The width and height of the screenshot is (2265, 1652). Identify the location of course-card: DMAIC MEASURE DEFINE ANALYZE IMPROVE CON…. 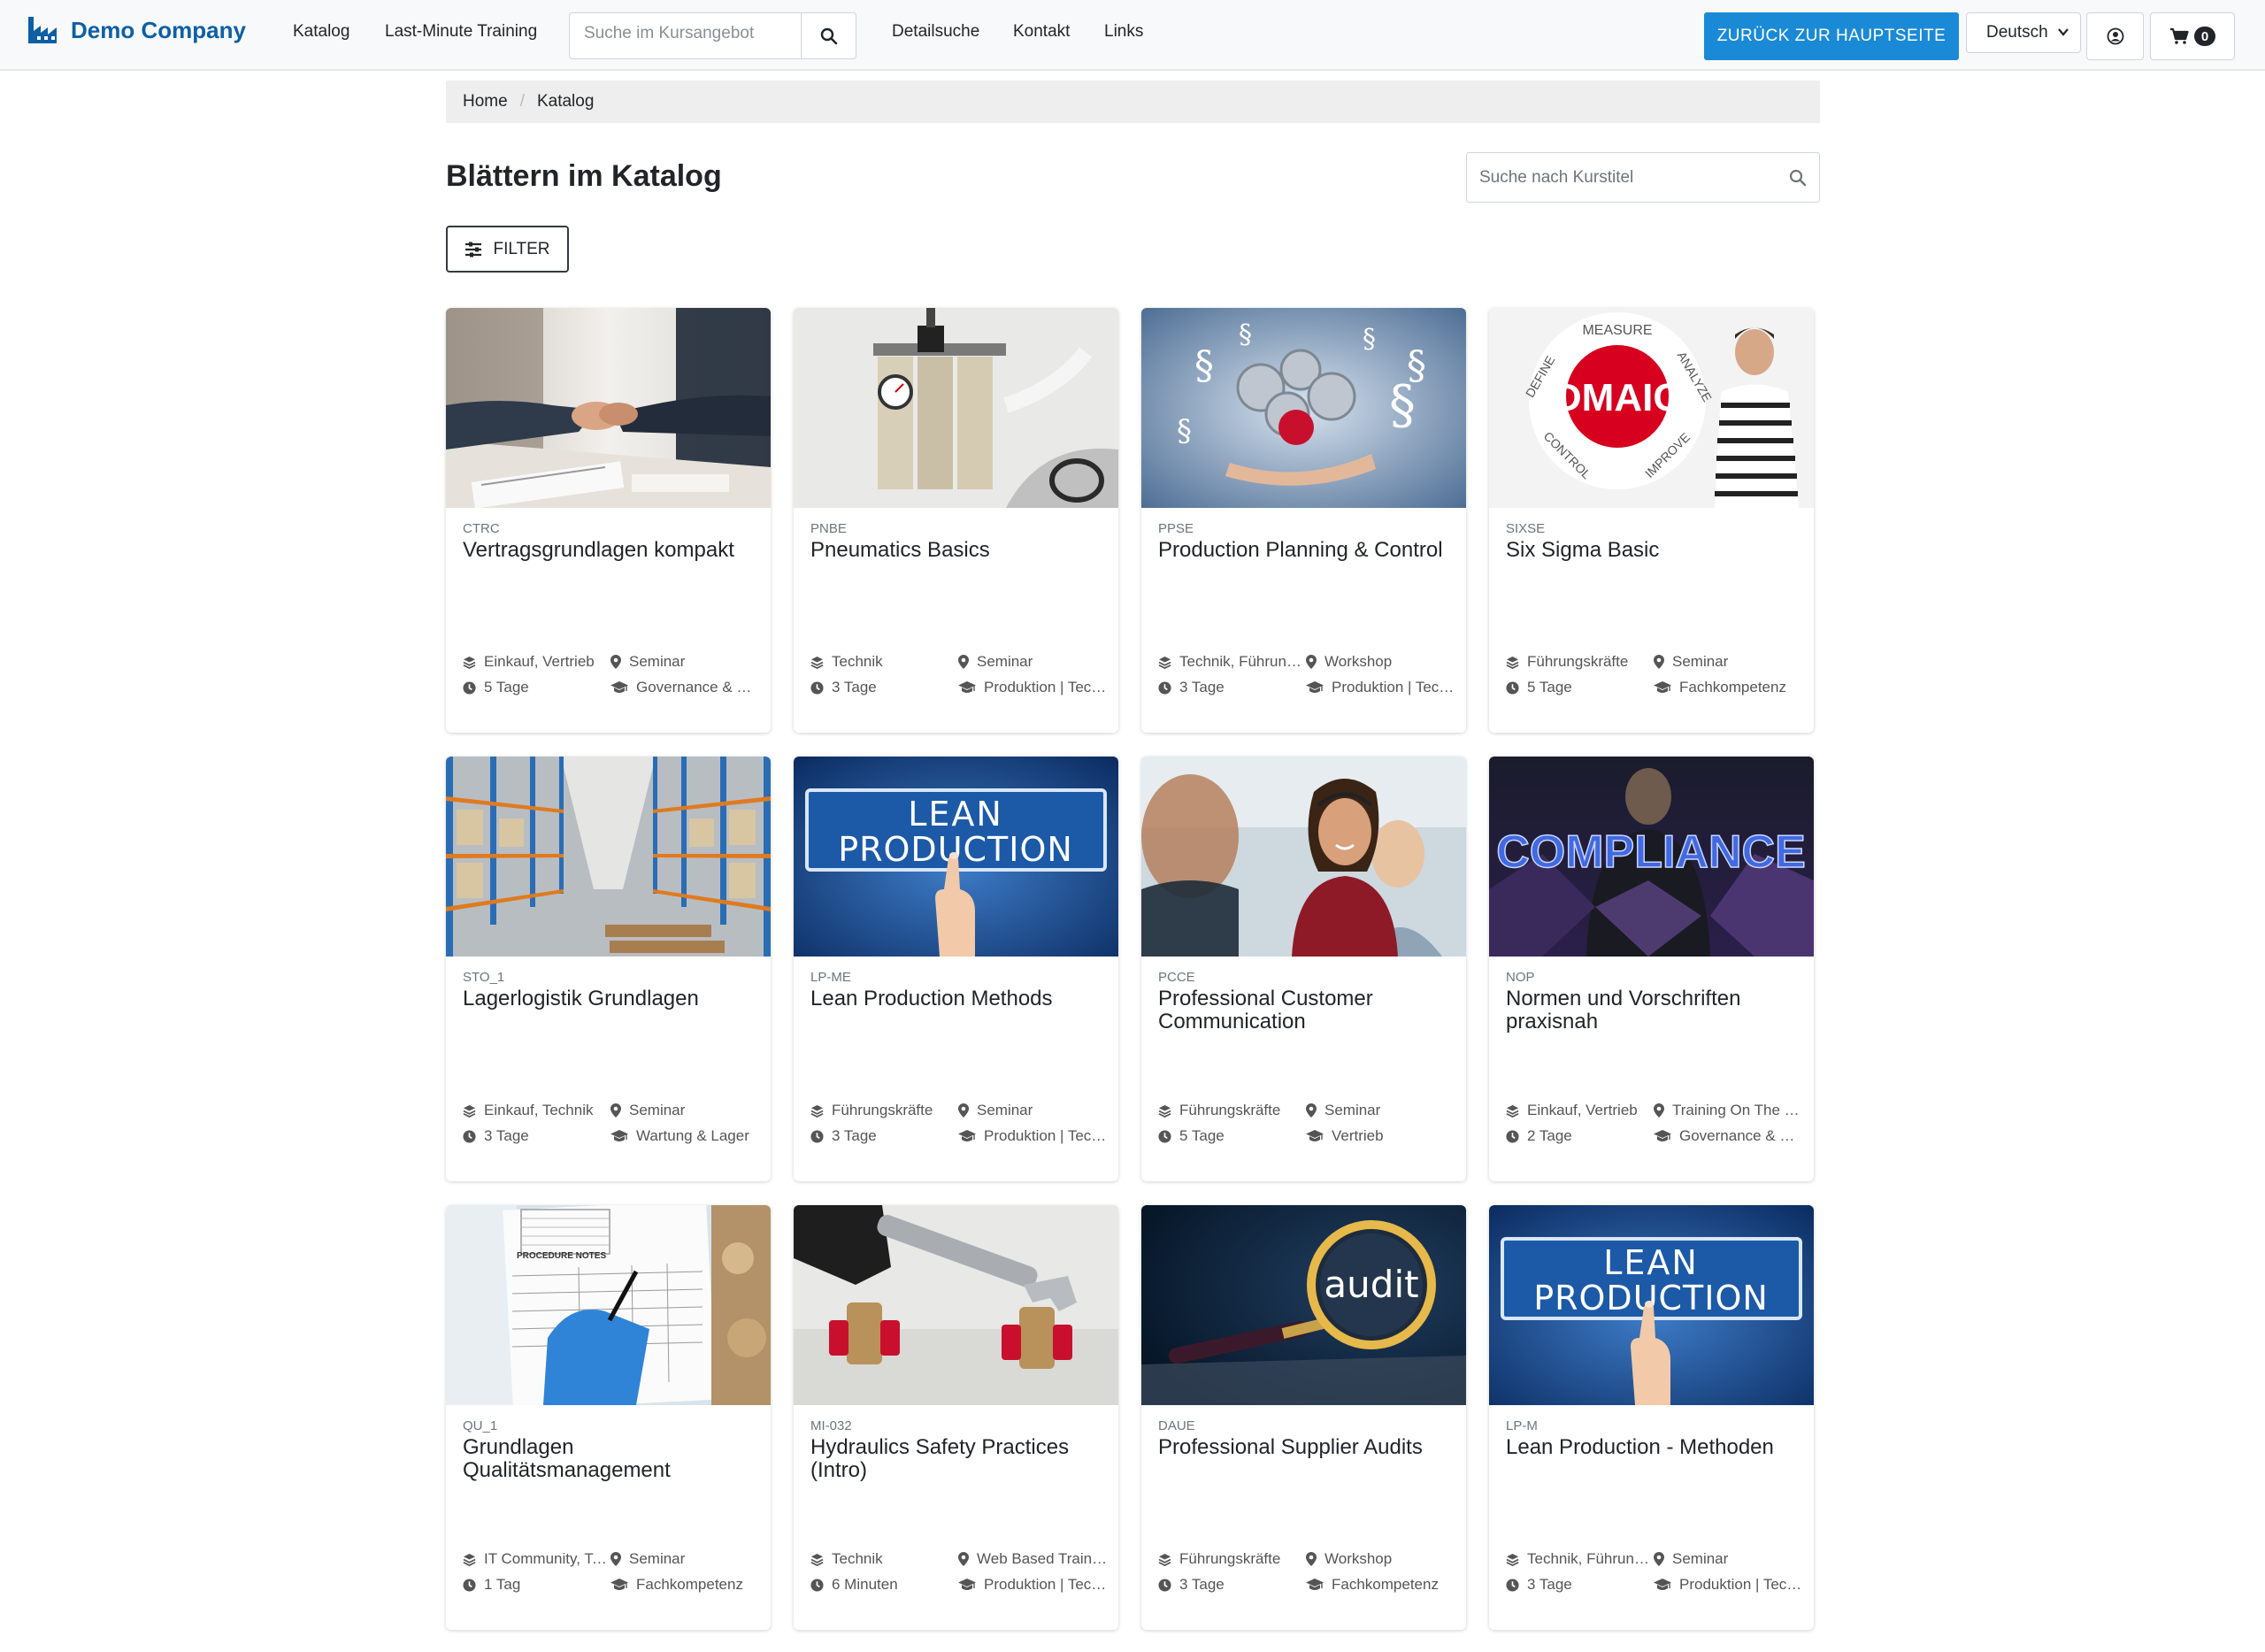
(1651, 520).